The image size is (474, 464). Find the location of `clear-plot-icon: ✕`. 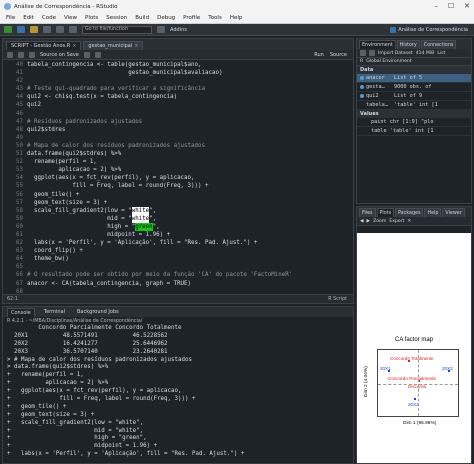

clear-plot-icon: ✕ is located at coordinates (409, 221).